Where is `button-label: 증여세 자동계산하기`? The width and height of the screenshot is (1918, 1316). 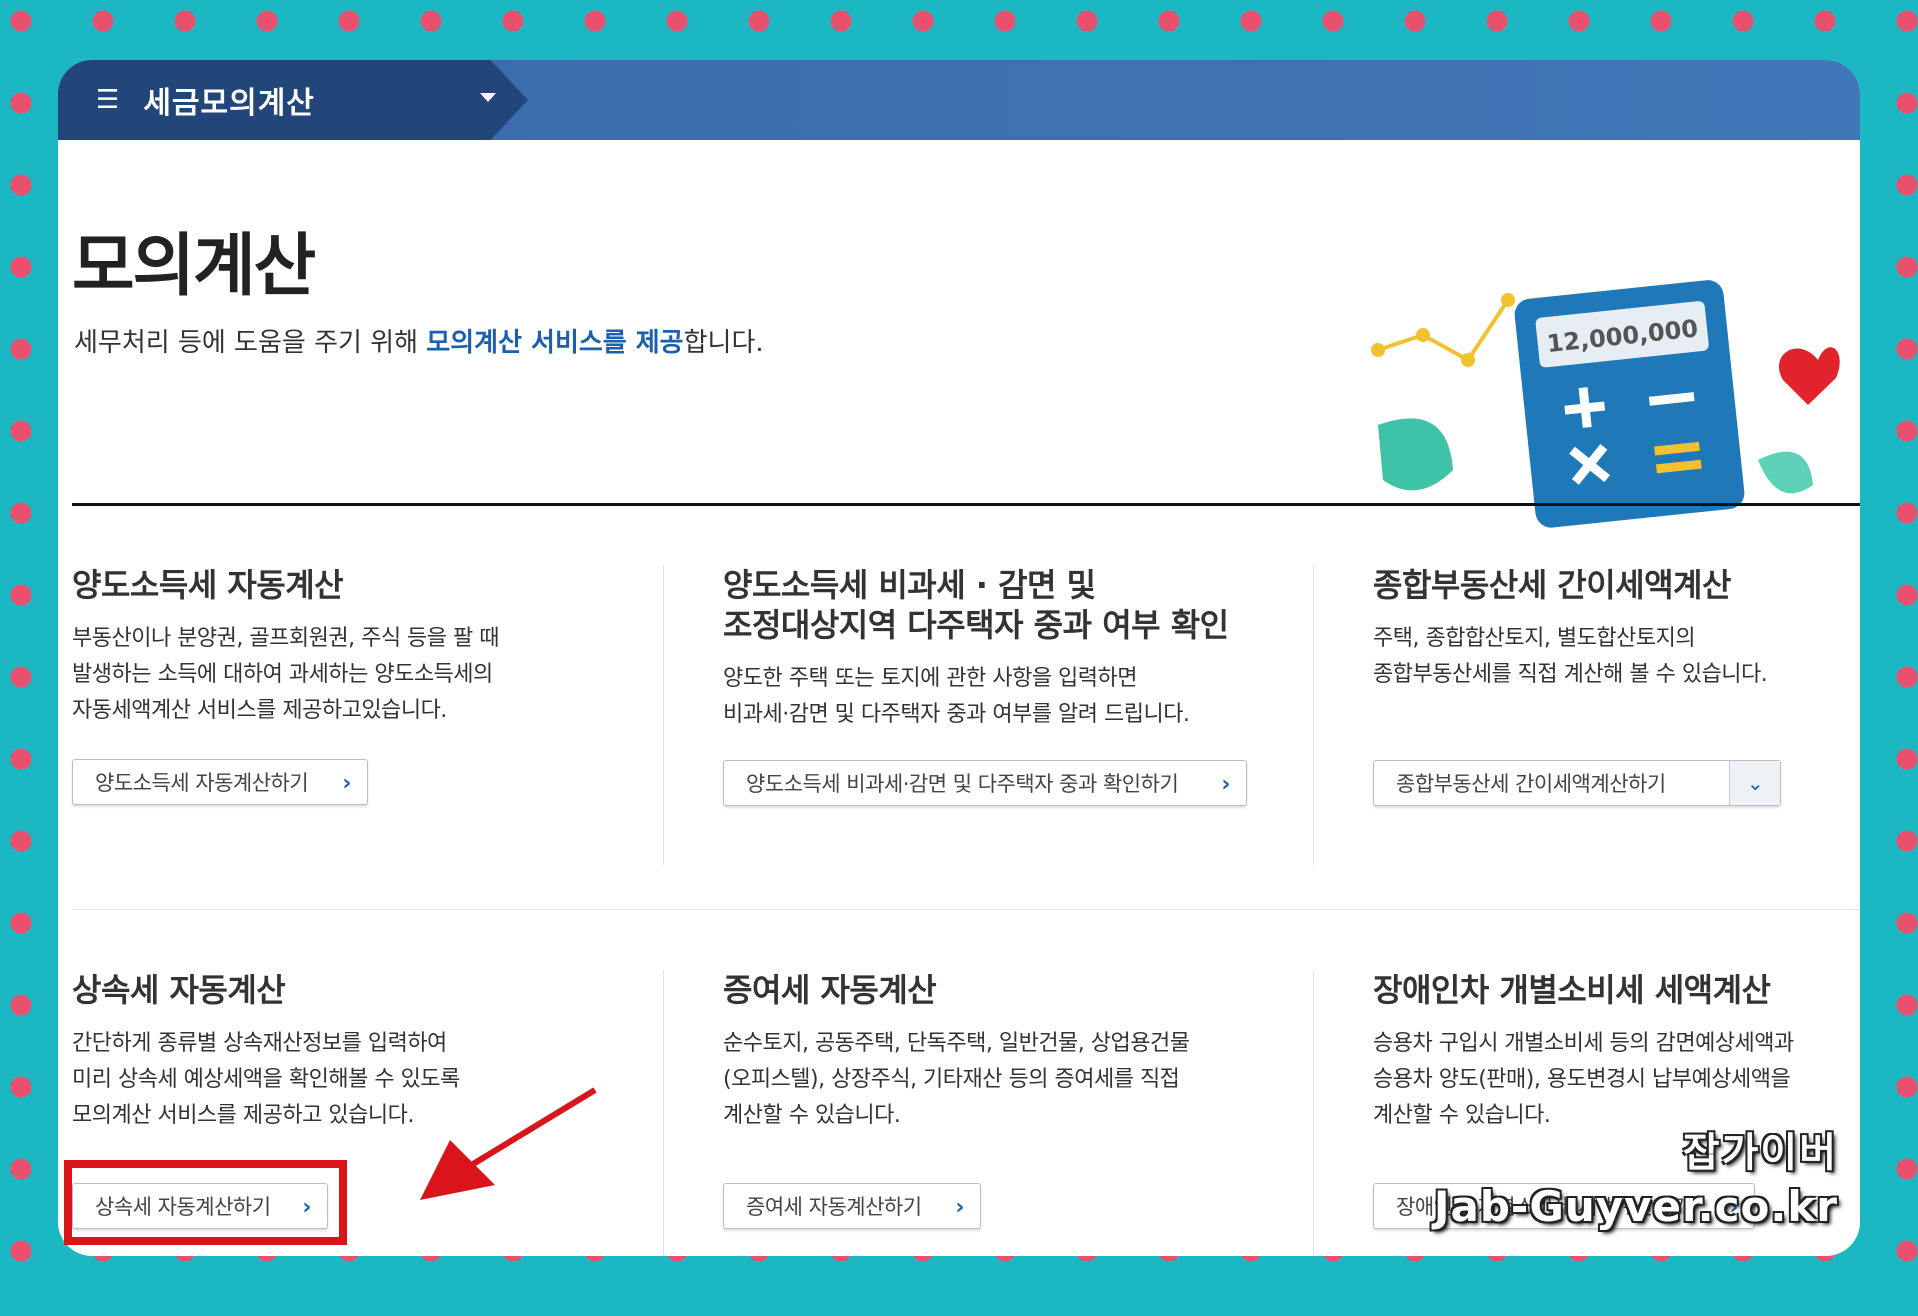
button-label: 증여세 자동계산하기 is located at coordinates (834, 1207).